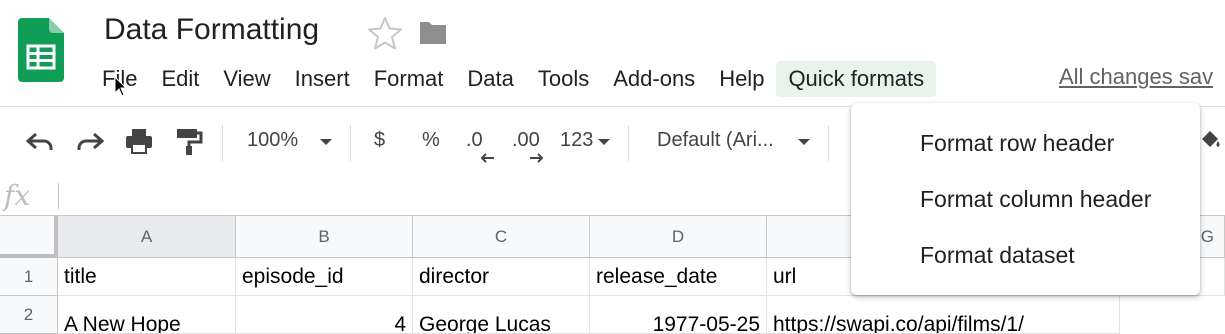 The image size is (1225, 334). I want to click on print-icon, so click(139, 141).